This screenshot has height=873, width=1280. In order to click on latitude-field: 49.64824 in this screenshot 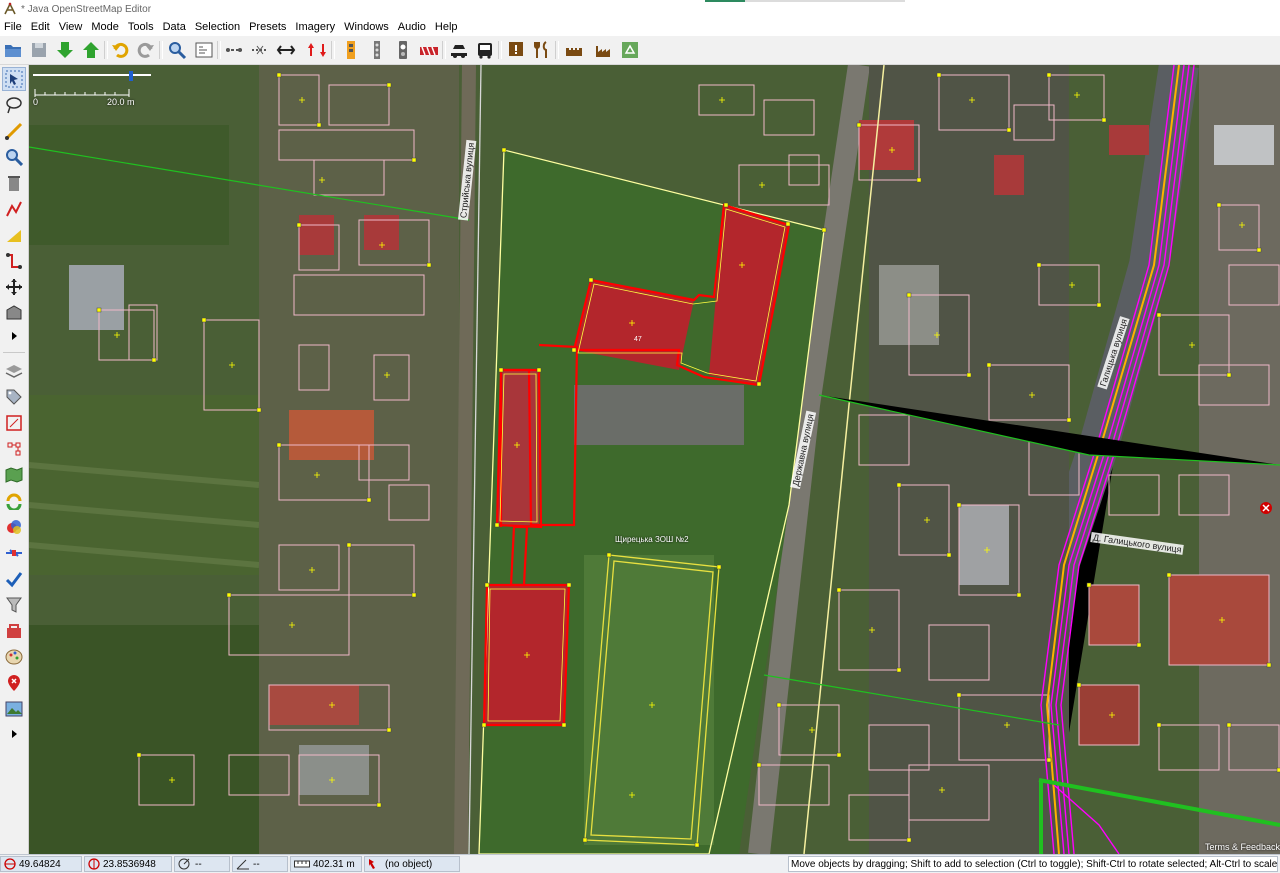, I will do `click(41, 864)`.